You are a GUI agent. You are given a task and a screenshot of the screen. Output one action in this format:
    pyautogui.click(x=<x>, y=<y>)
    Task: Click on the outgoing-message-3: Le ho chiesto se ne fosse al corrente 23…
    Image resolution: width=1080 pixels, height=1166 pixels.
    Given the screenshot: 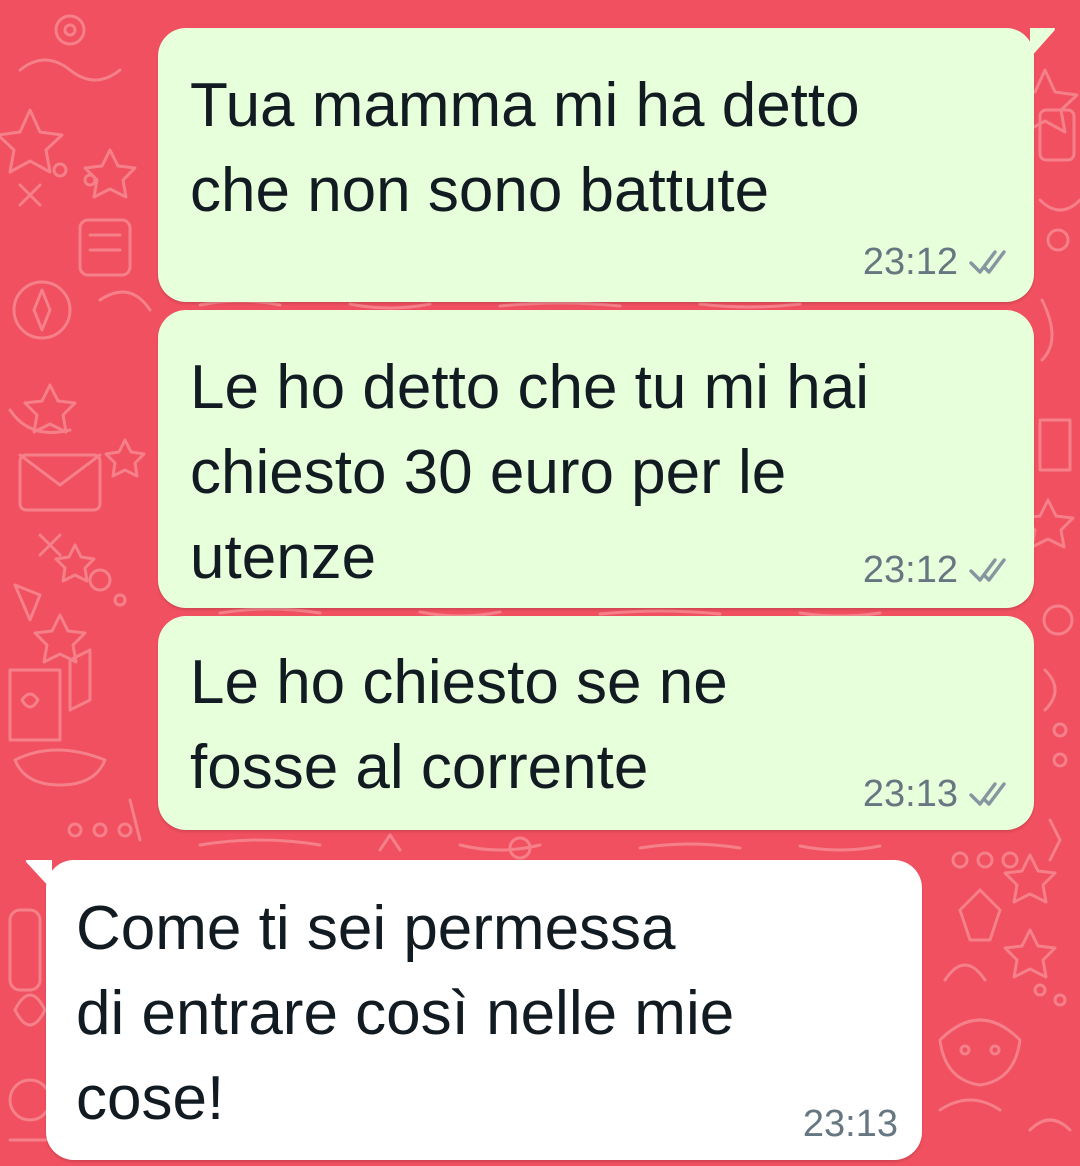 What is the action you would take?
    pyautogui.click(x=596, y=723)
    